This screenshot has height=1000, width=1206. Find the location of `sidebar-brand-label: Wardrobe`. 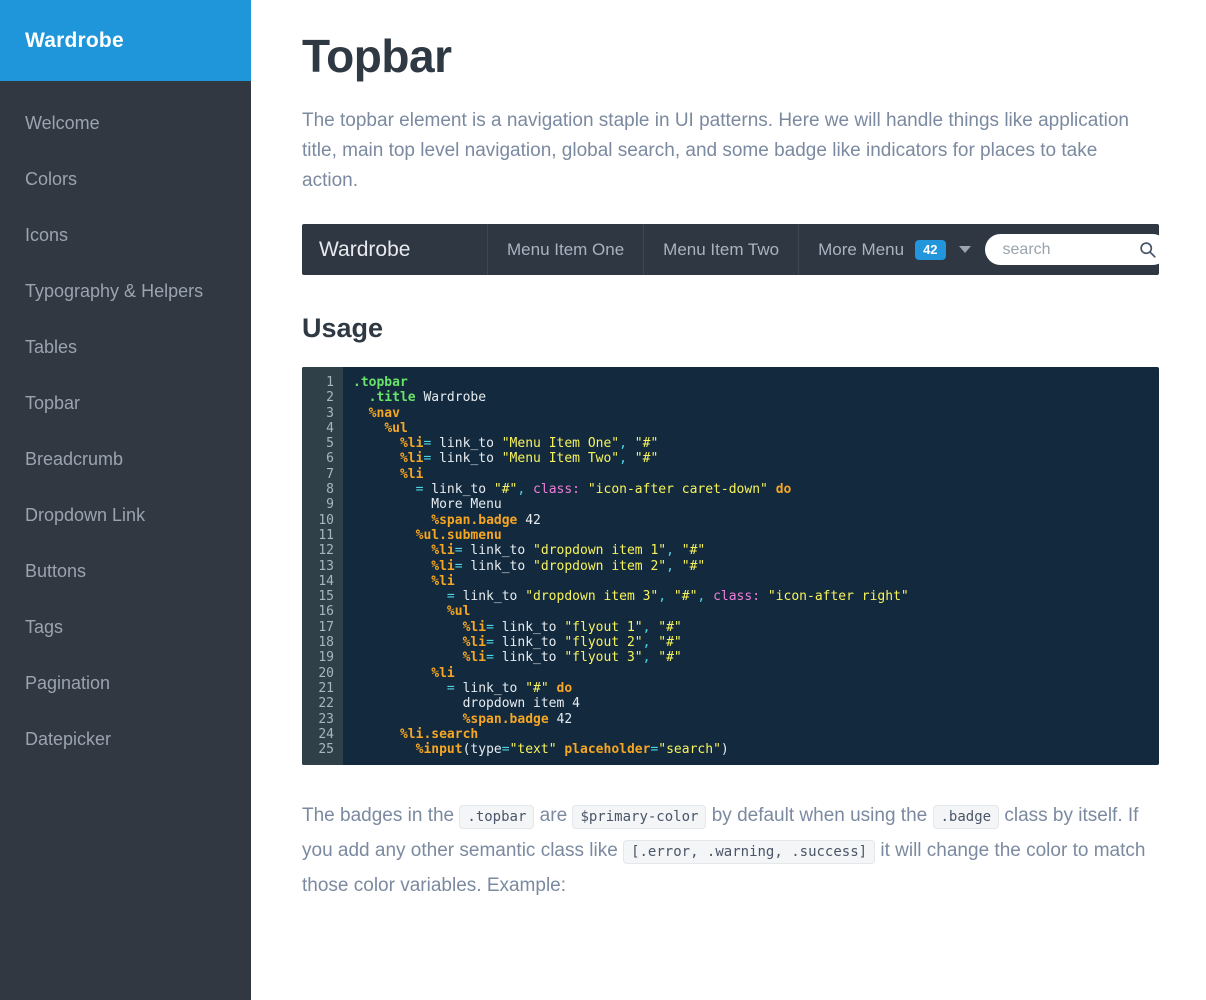

sidebar-brand-label: Wardrobe is located at coordinates (74, 40).